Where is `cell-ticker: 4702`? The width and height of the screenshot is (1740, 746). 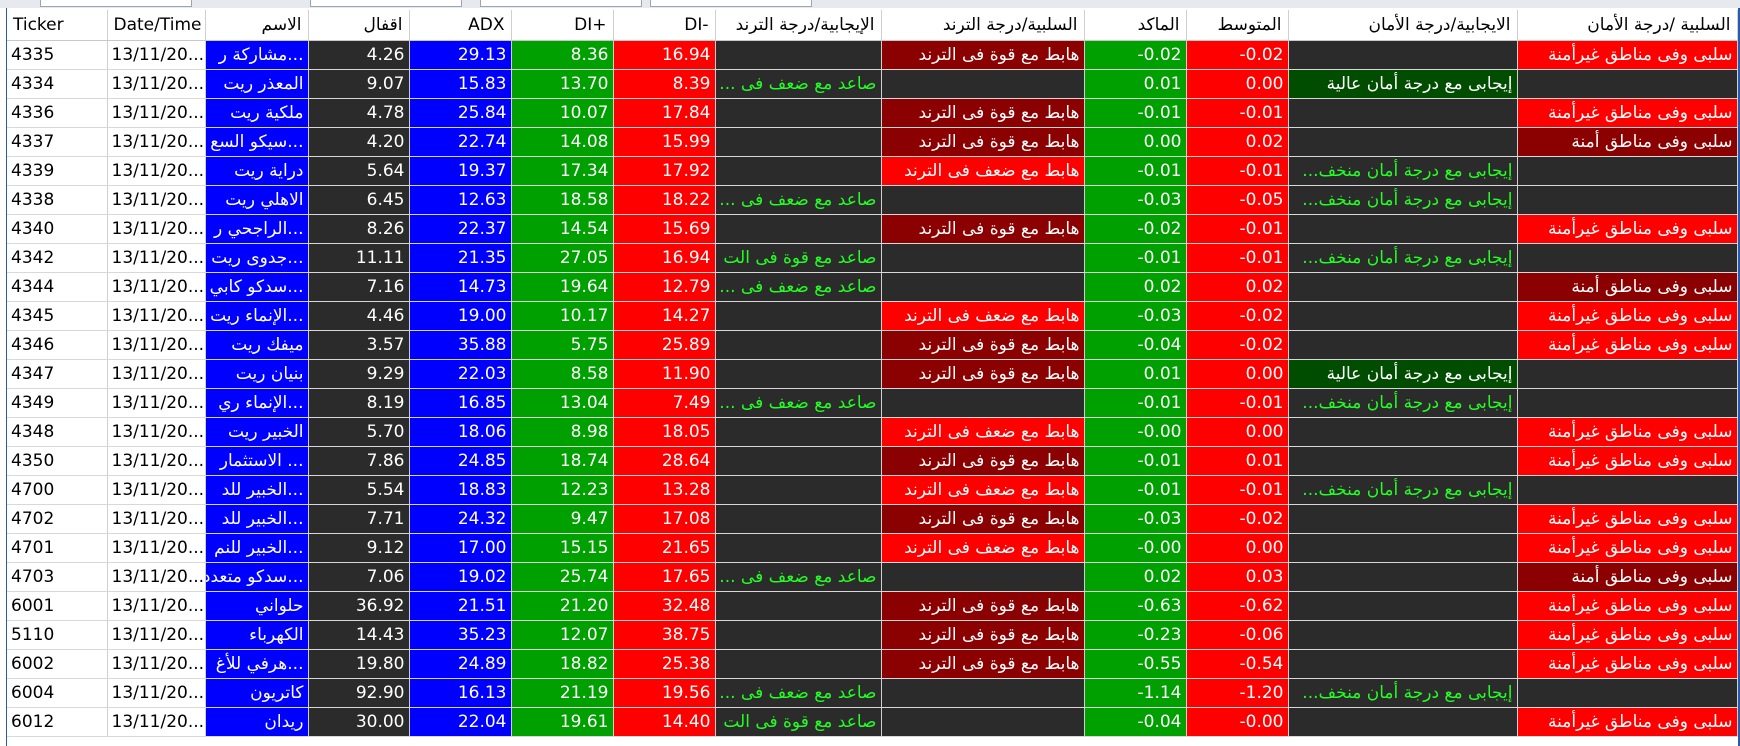
cell-ticker: 4702 is located at coordinates (57, 519).